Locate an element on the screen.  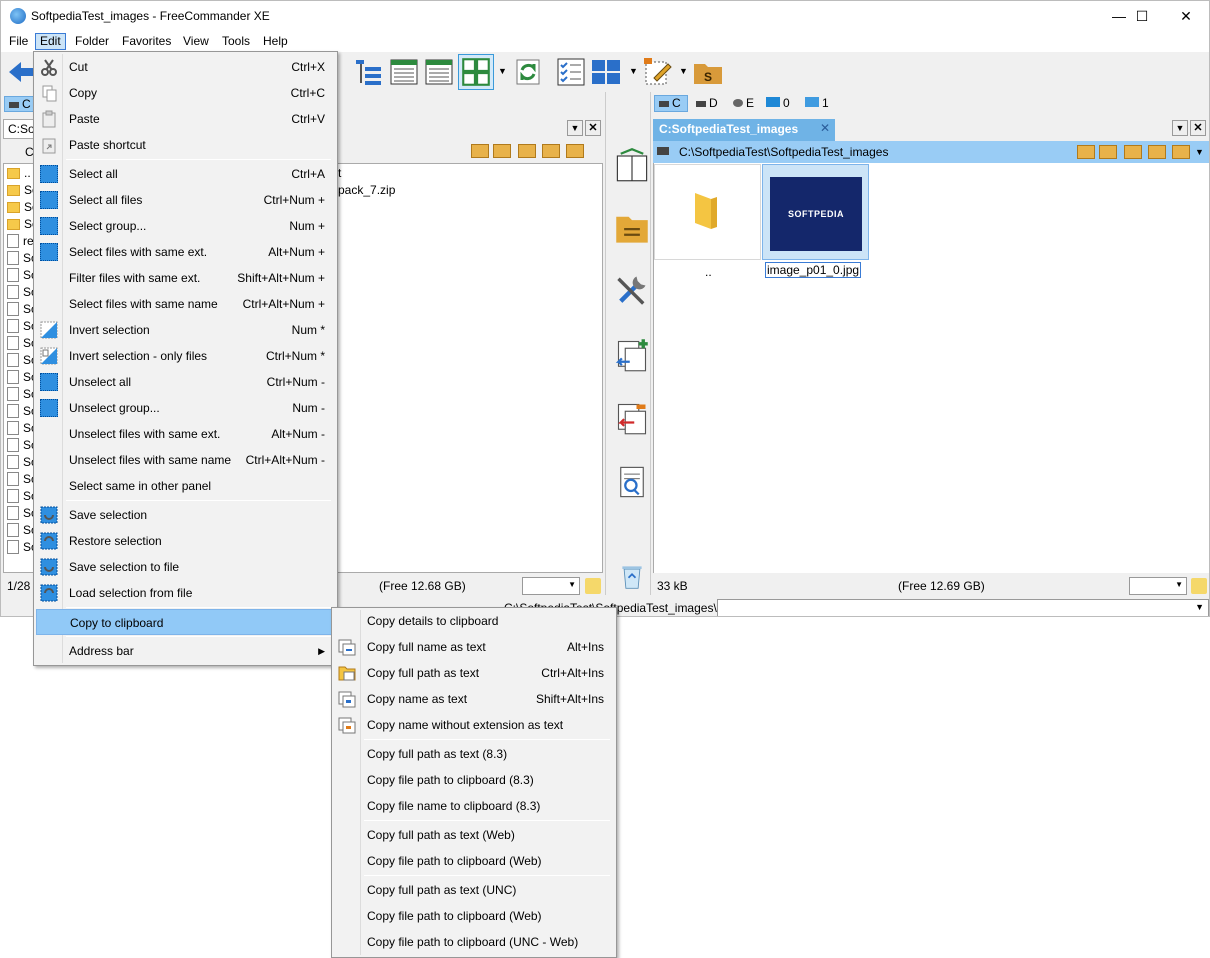
drive-e: E is located at coordinates (743, 103).